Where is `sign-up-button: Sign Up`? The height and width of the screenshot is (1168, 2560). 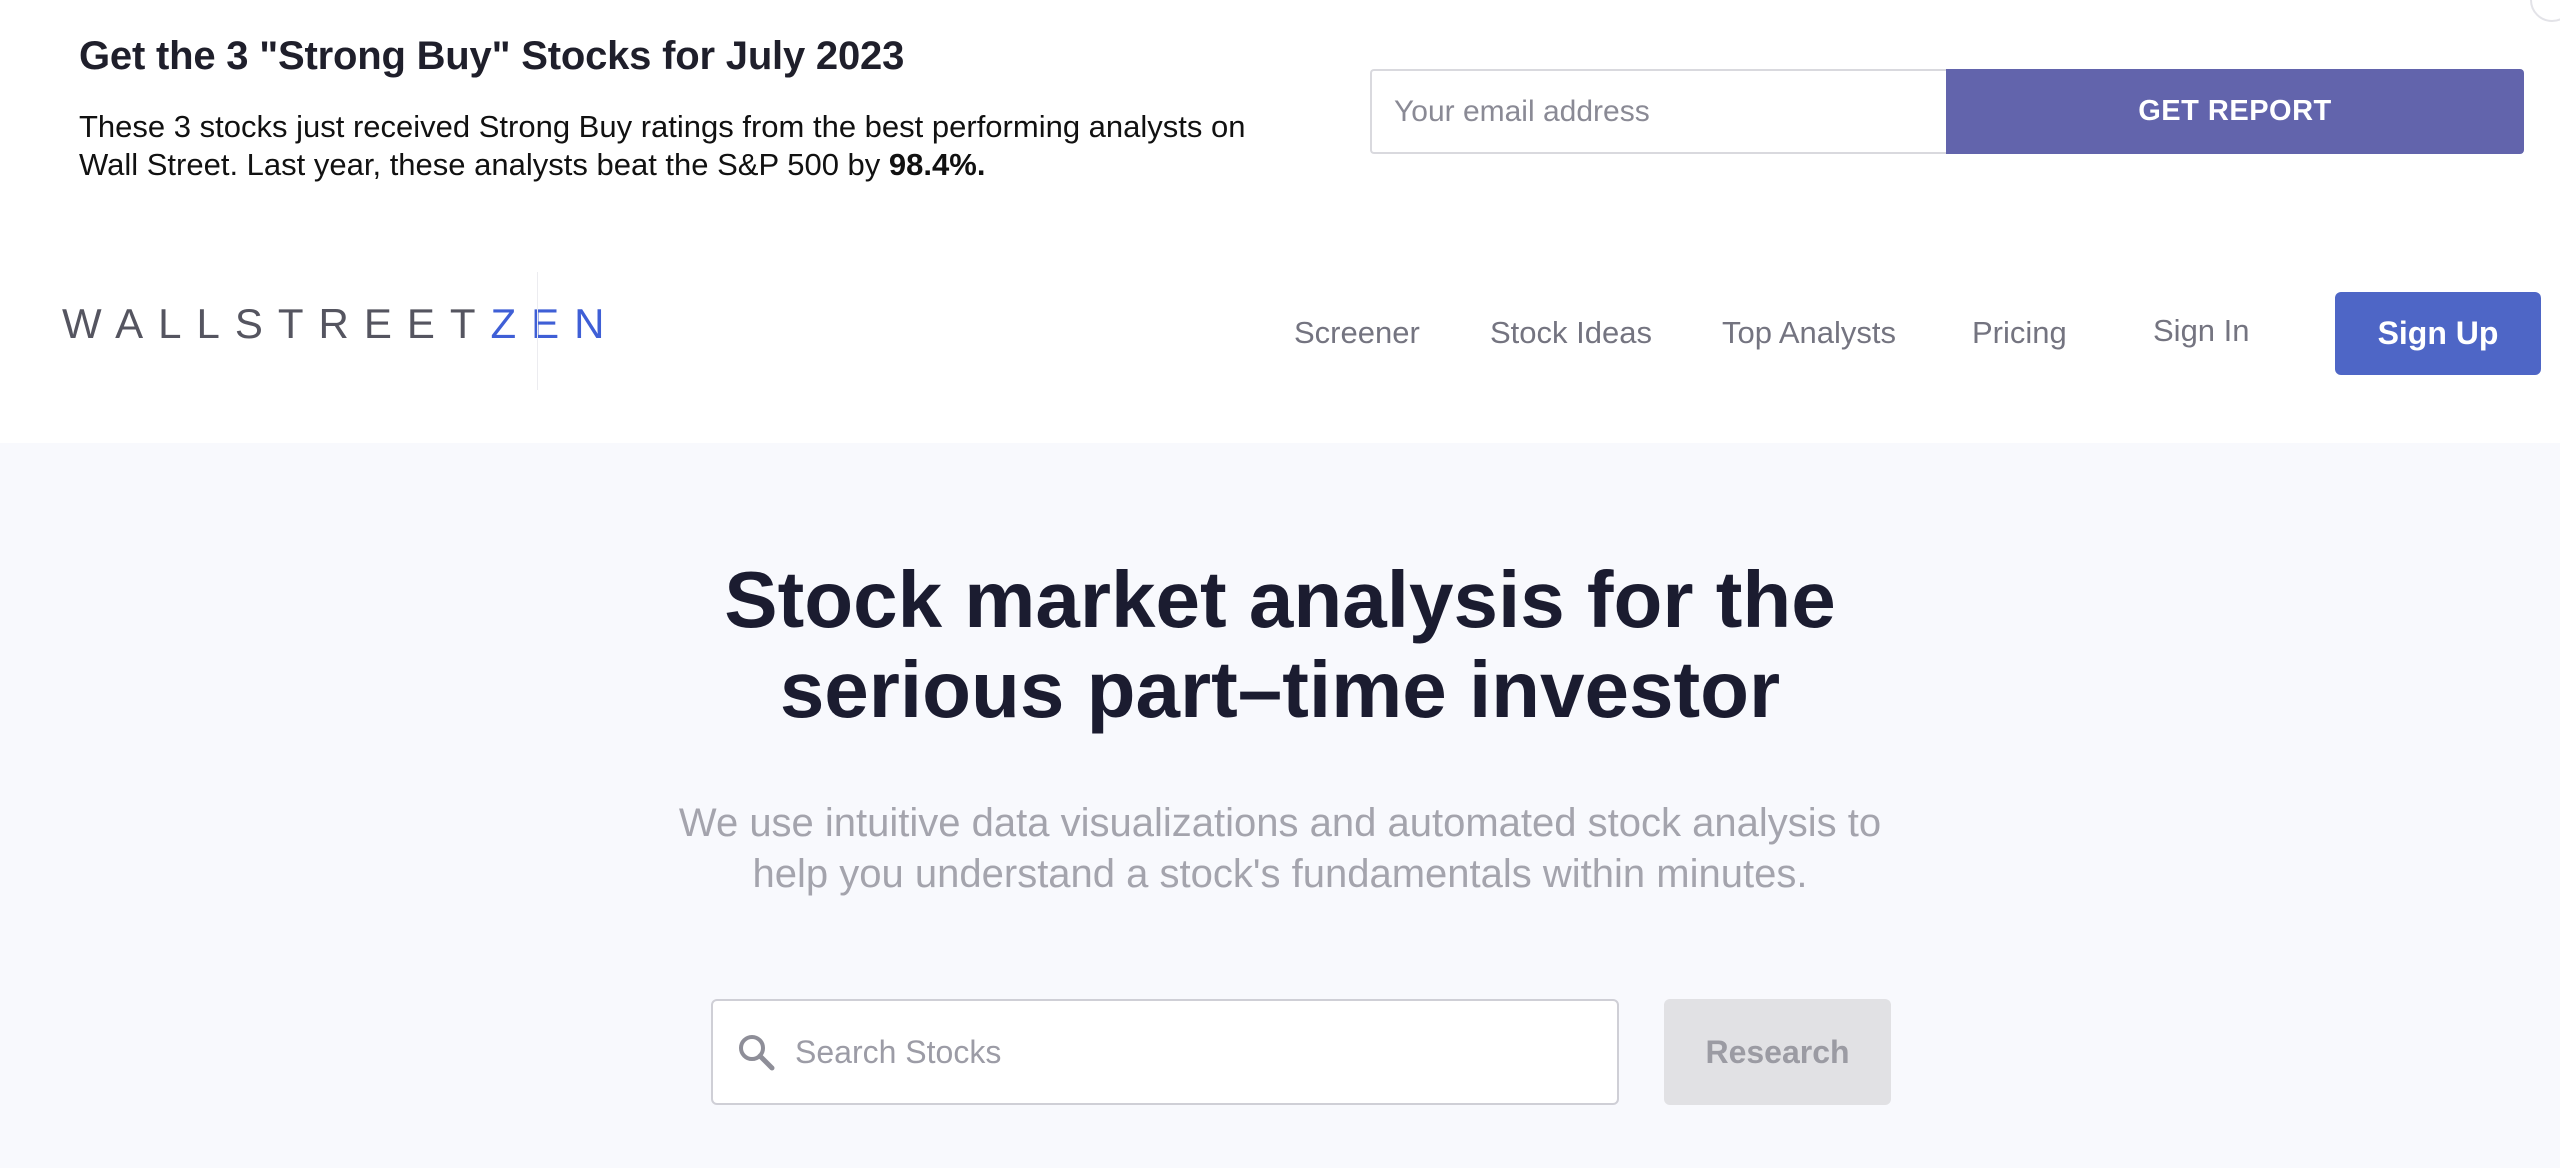 sign-up-button: Sign Up is located at coordinates (2438, 333).